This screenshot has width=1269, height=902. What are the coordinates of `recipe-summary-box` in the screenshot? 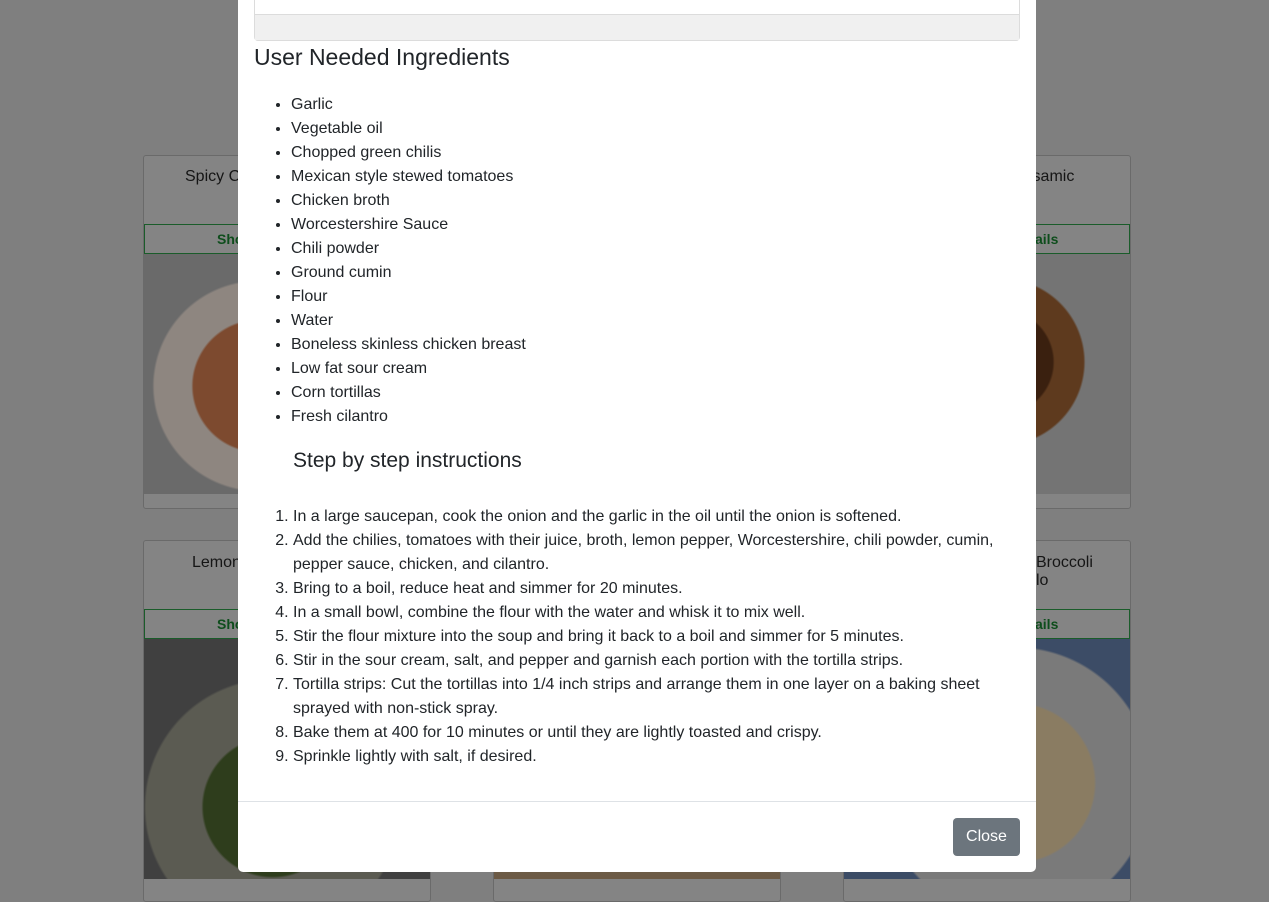 It's located at (637, 20).